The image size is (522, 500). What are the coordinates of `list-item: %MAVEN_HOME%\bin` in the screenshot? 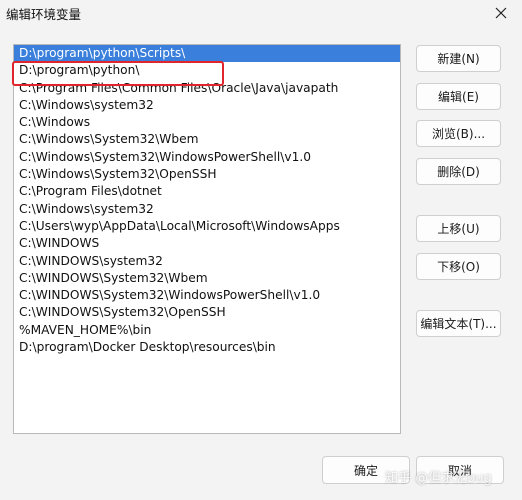 It's located at (207, 330).